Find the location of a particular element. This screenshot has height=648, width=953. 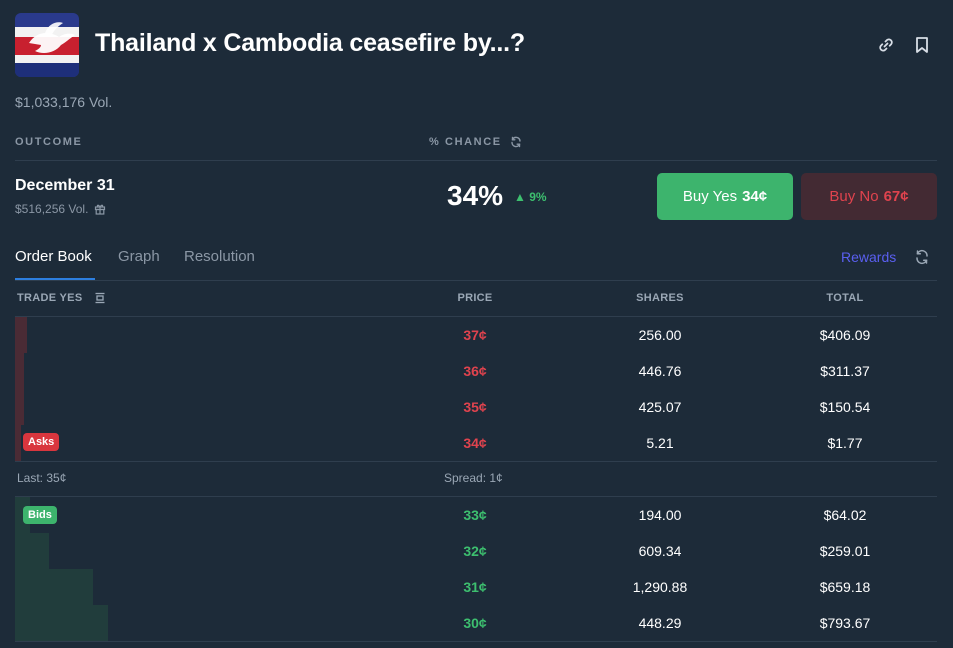

bid-shares: 448.29 is located at coordinates (660, 623).